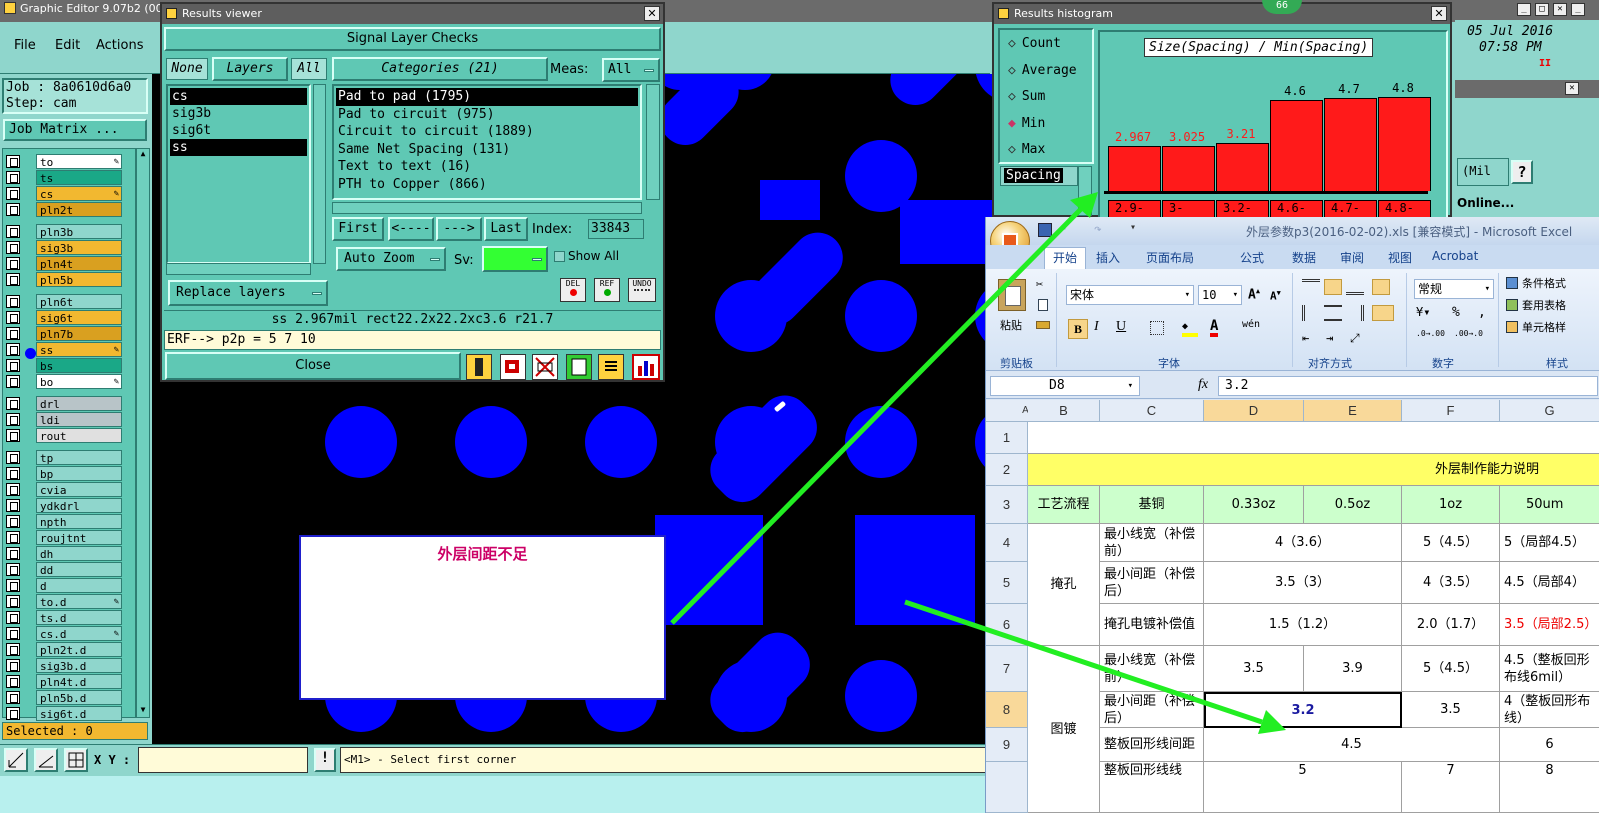 Image resolution: width=1599 pixels, height=813 pixels. I want to click on ribbon-tab-3: 公式, so click(1252, 257).